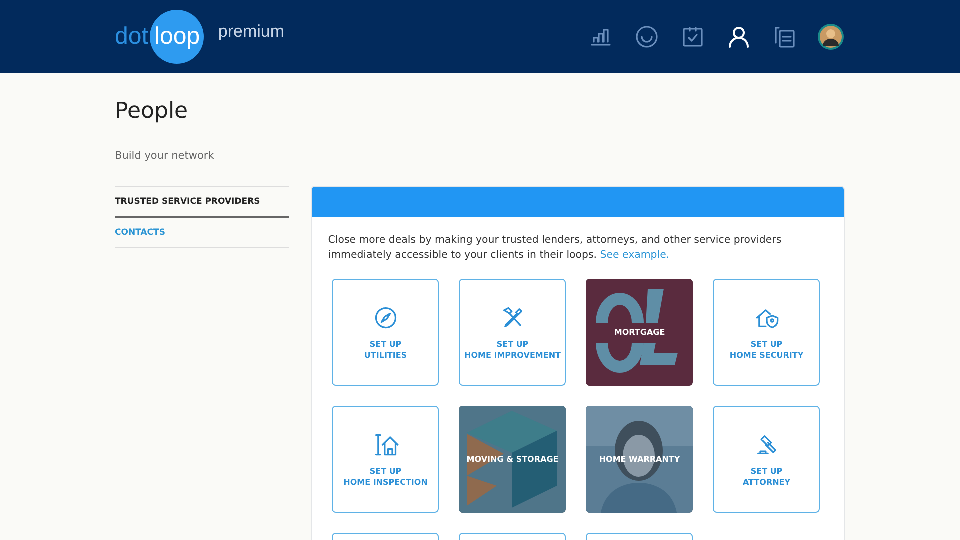 The image size is (960, 540). Describe the element at coordinates (202, 202) in the screenshot. I see `sidebar-tab: TRUSTED SERVICE PROVIDERS` at that location.